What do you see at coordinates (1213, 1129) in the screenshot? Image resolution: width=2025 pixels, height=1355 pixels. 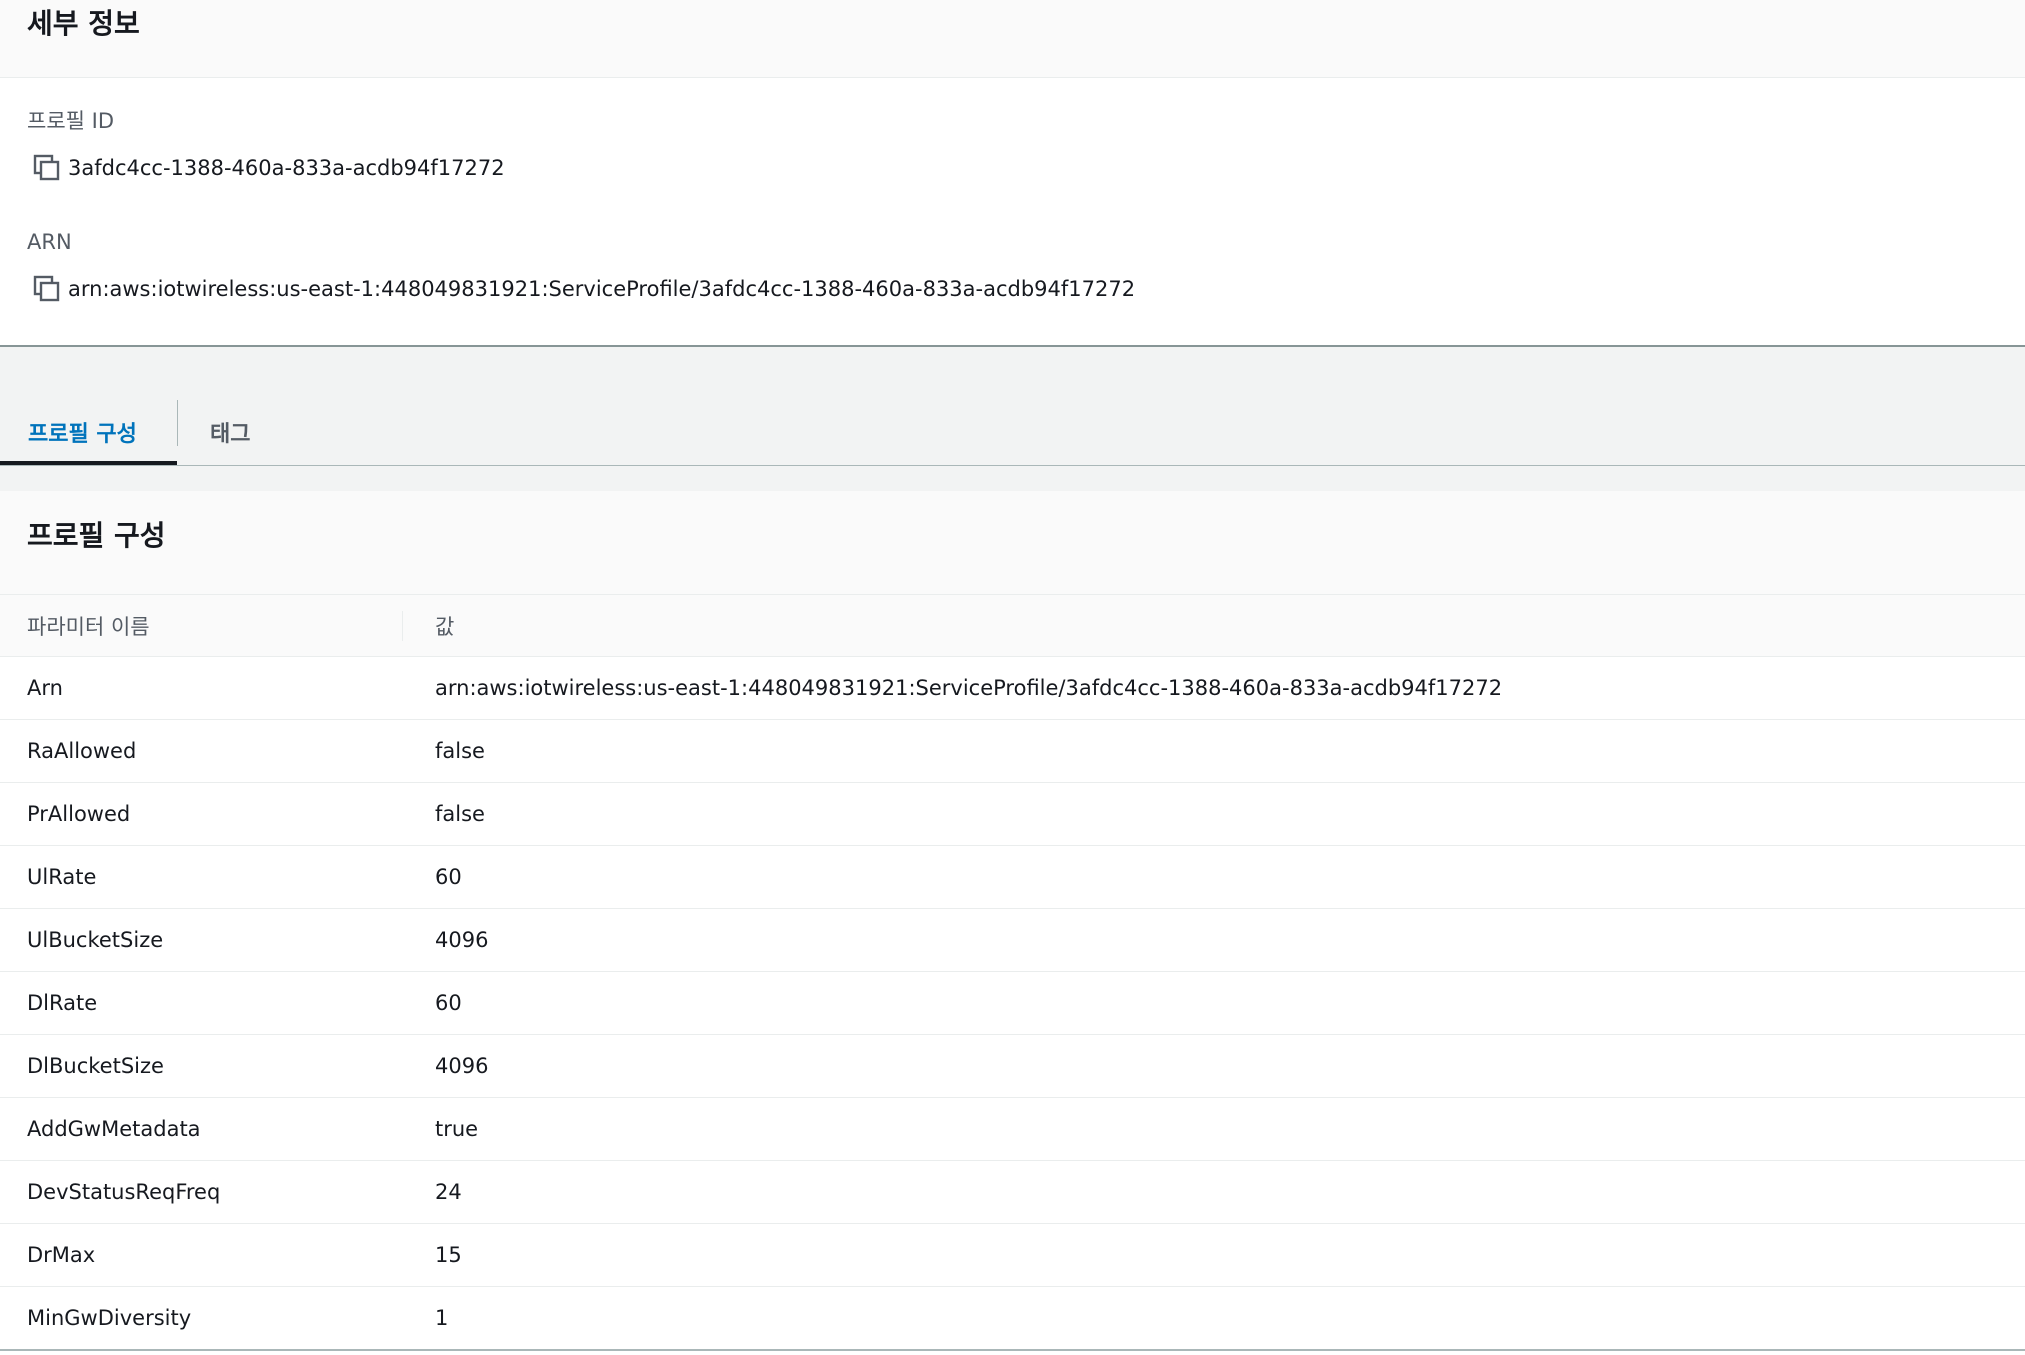 I see `param-value: true` at bounding box center [1213, 1129].